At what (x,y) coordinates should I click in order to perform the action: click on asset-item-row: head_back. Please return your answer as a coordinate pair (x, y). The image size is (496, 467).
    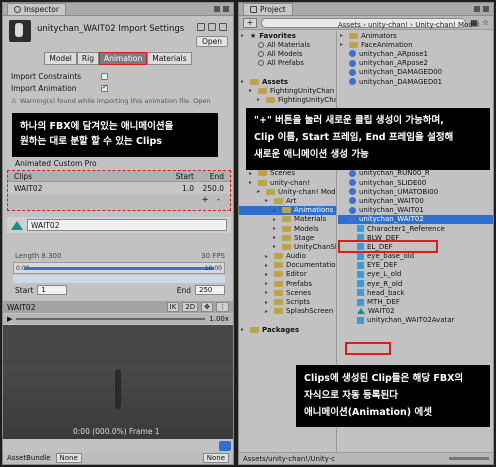
    Looking at the image, I should click on (415, 292).